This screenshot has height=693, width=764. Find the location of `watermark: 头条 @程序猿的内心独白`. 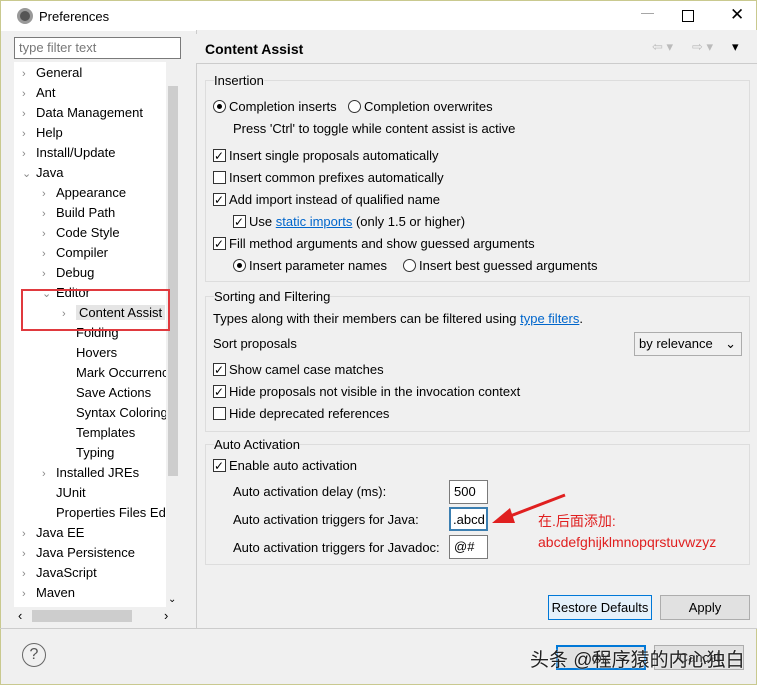

watermark: 头条 @程序猿的内心独白 is located at coordinates (637, 660).